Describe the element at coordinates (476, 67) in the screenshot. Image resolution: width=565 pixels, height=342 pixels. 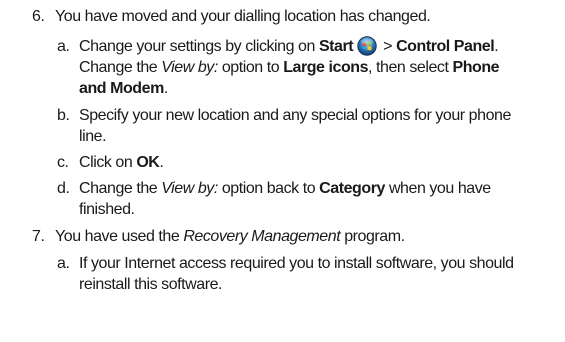
I see `phone-label: Phone` at that location.